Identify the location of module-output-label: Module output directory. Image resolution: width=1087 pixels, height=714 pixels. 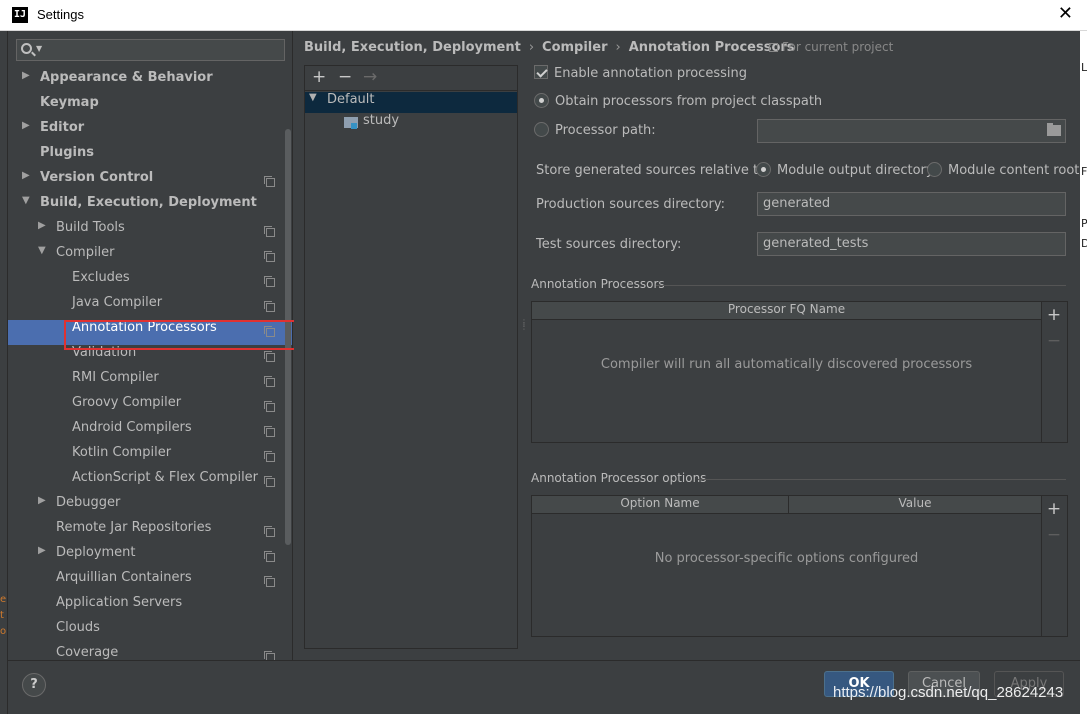
(855, 170).